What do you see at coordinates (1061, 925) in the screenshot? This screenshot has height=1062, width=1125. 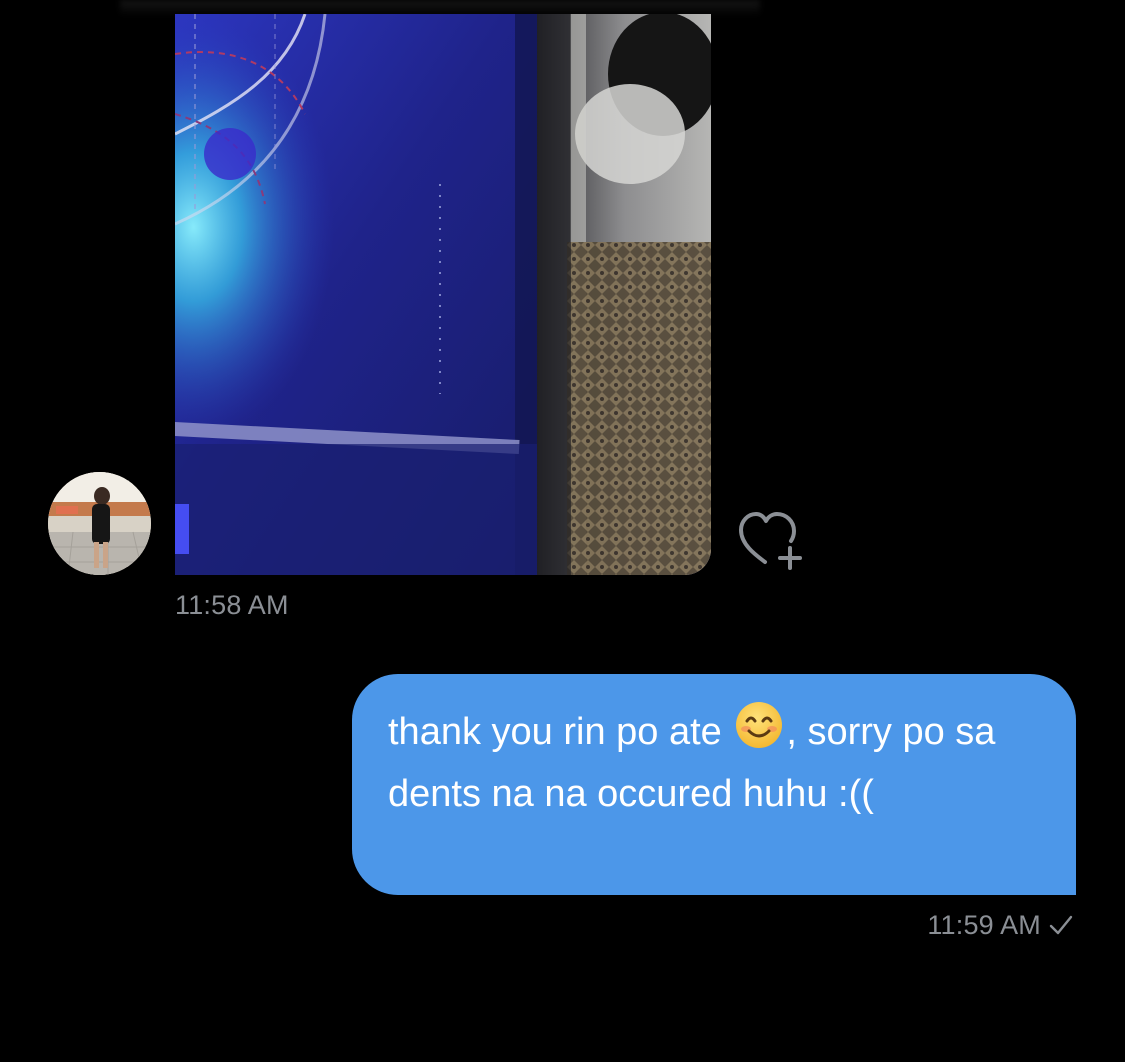 I see `check-icon` at bounding box center [1061, 925].